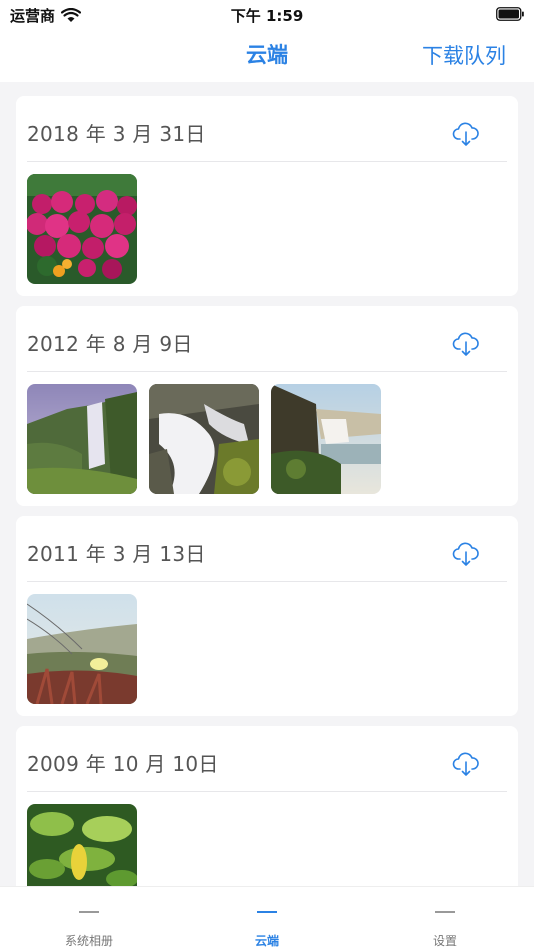 Image resolution: width=534 pixels, height=951 pixels. I want to click on group-date: 2012 年 8 月 9日, so click(110, 344).